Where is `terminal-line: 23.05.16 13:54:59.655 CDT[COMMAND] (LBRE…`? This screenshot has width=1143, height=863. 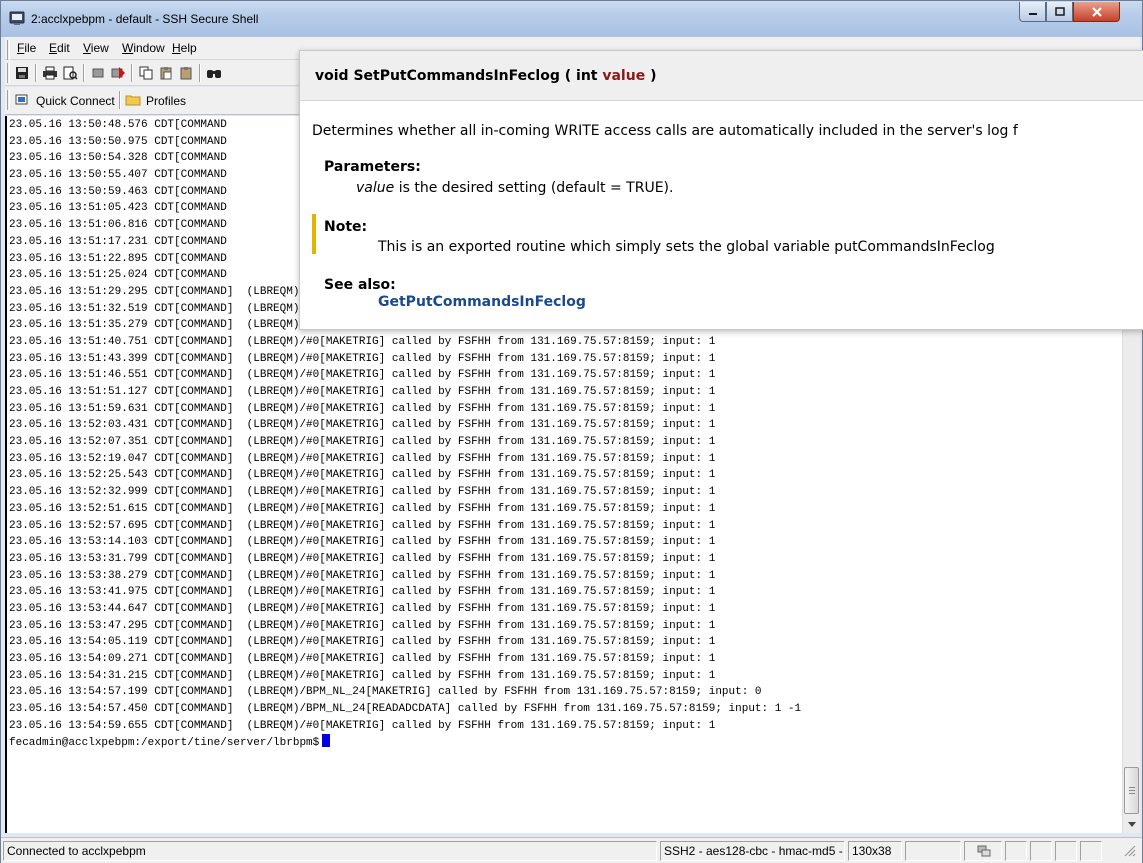 terminal-line: 23.05.16 13:54:59.655 CDT[COMMAND] (LBRE… is located at coordinates (362, 725).